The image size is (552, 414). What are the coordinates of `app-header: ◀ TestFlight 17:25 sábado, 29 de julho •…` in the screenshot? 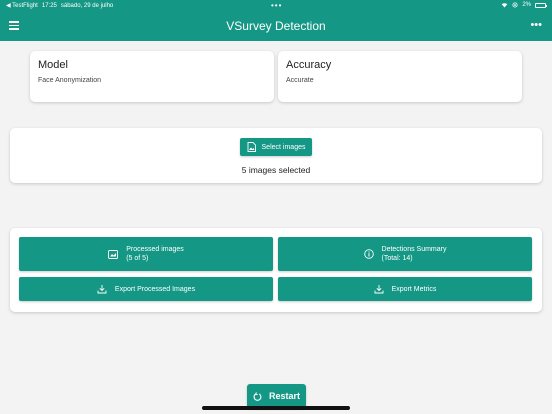 It's located at (276, 20).